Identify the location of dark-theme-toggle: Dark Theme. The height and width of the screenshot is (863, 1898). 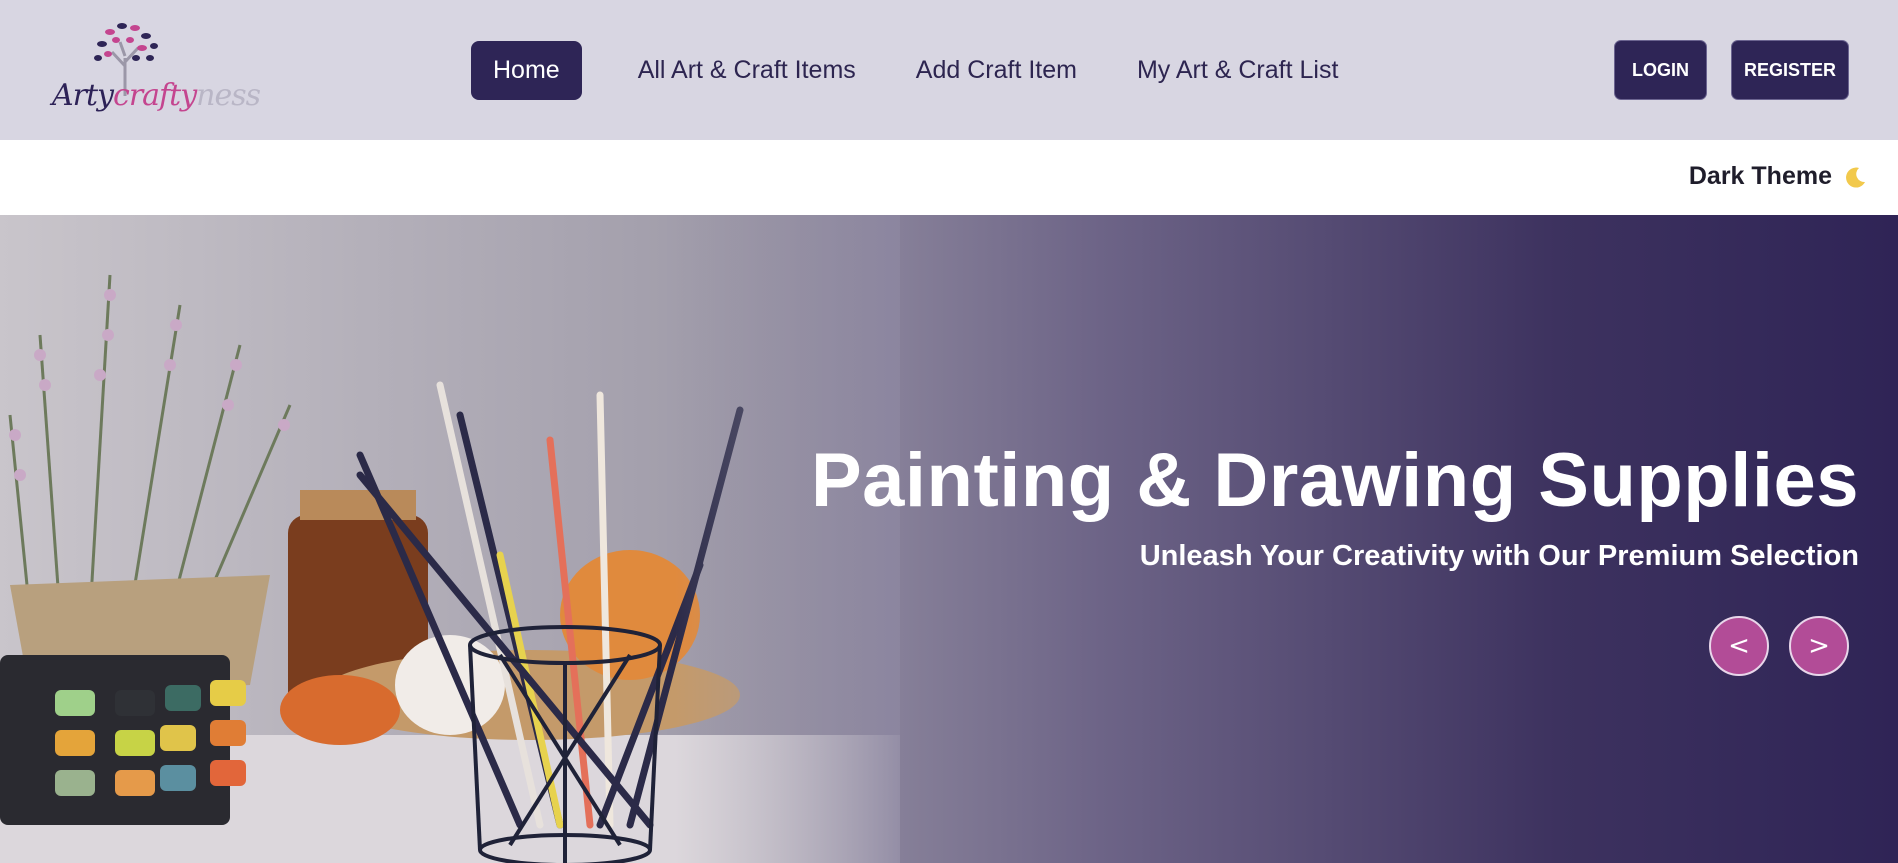
(1778, 176).